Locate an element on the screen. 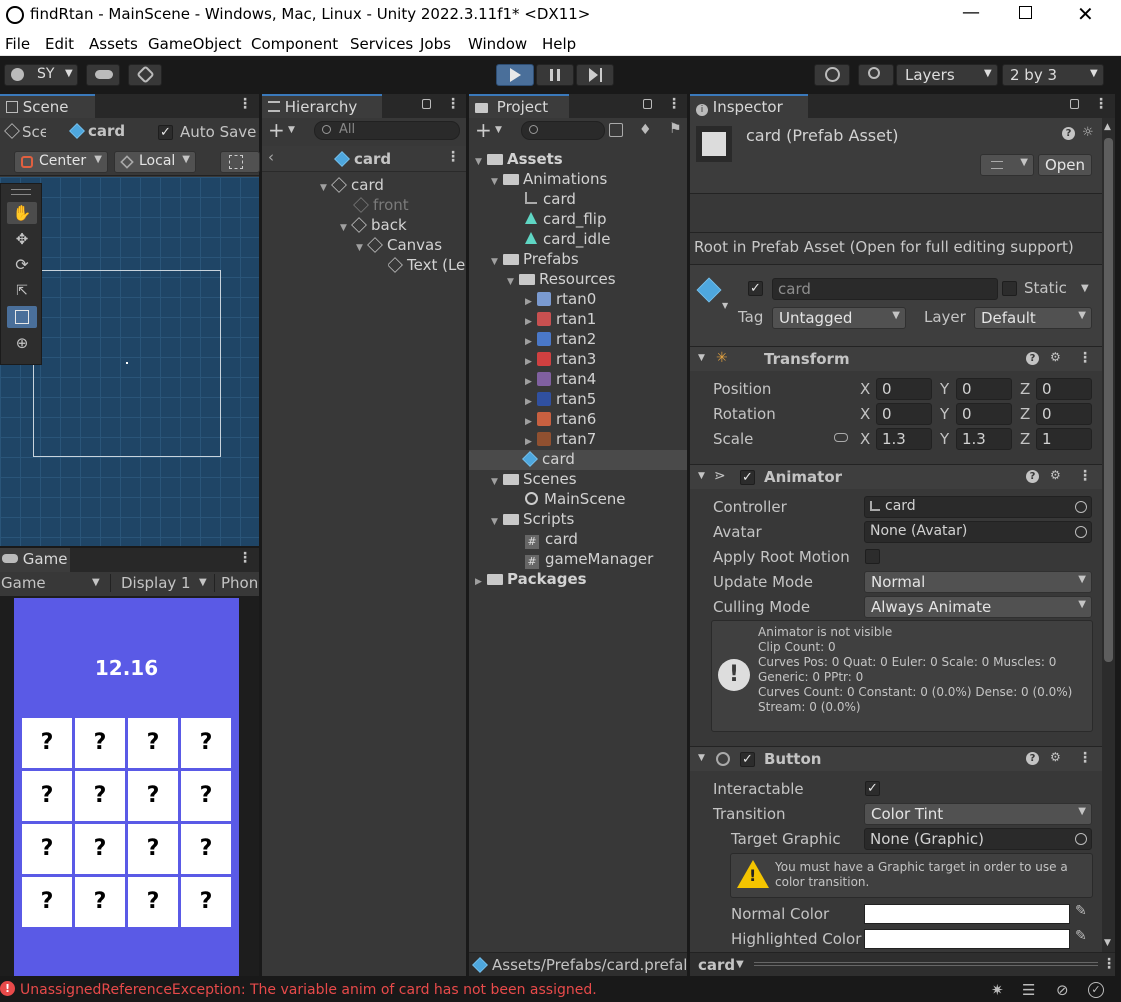  minimize-icon: — is located at coordinates (971, 12).